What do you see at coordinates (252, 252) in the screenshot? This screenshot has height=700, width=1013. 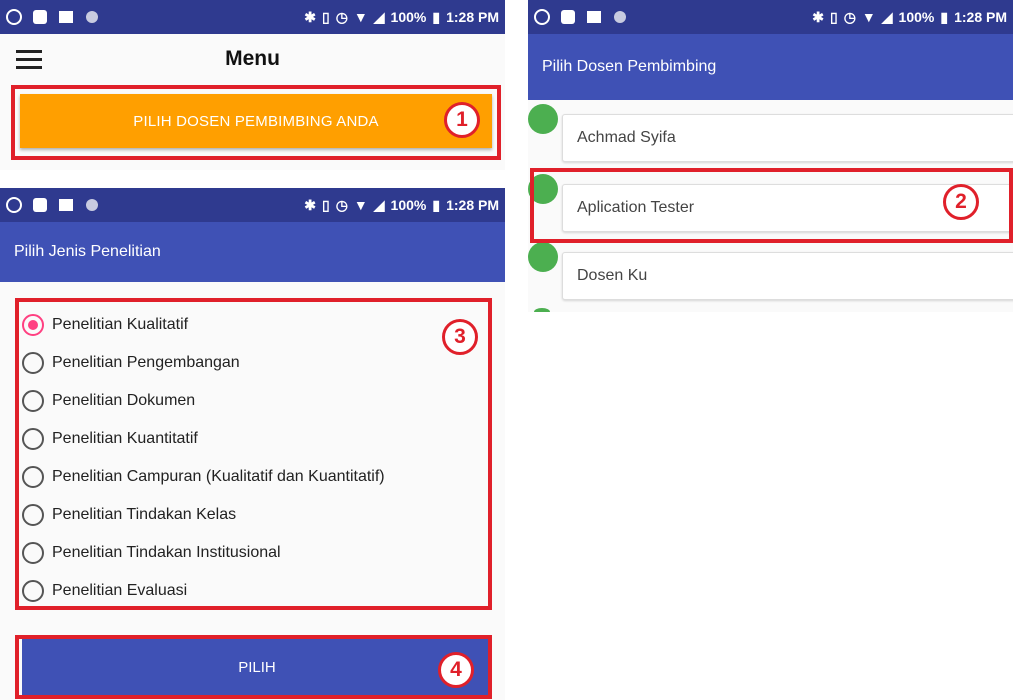 I see `toolbar-title: Pilih Jenis Penelitian` at bounding box center [252, 252].